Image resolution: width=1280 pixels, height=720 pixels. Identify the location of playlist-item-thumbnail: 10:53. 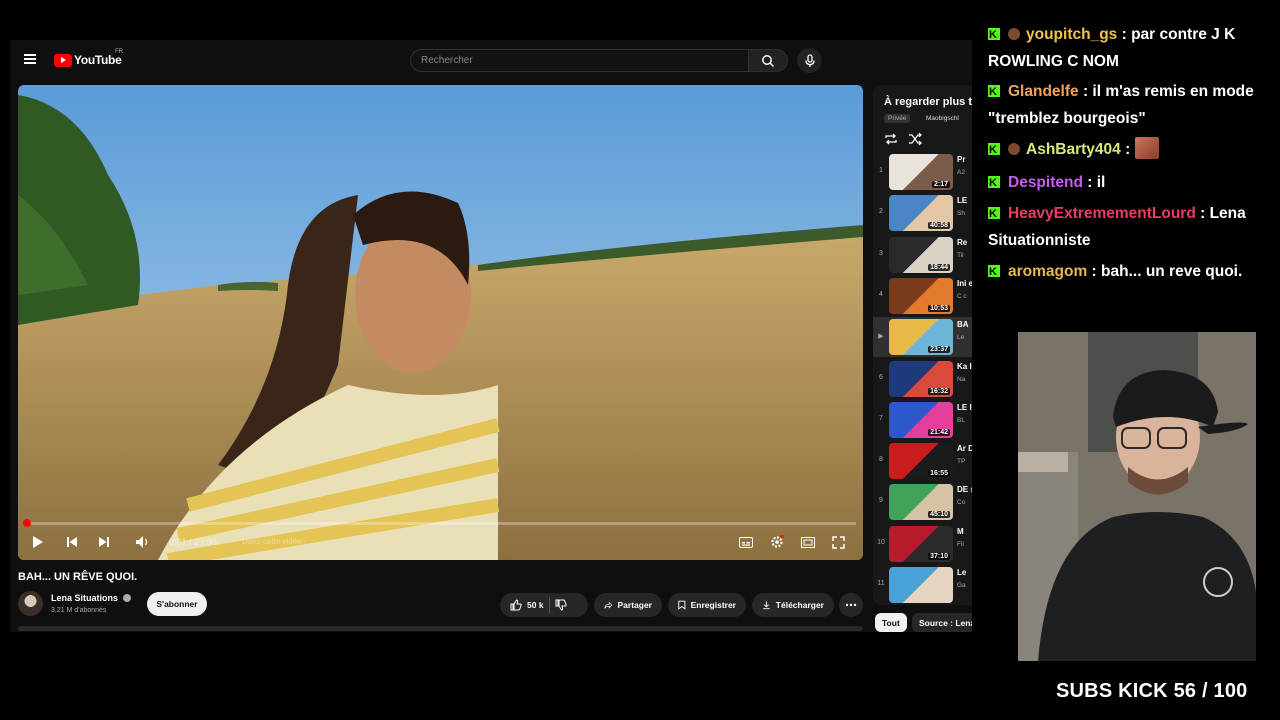
(921, 295).